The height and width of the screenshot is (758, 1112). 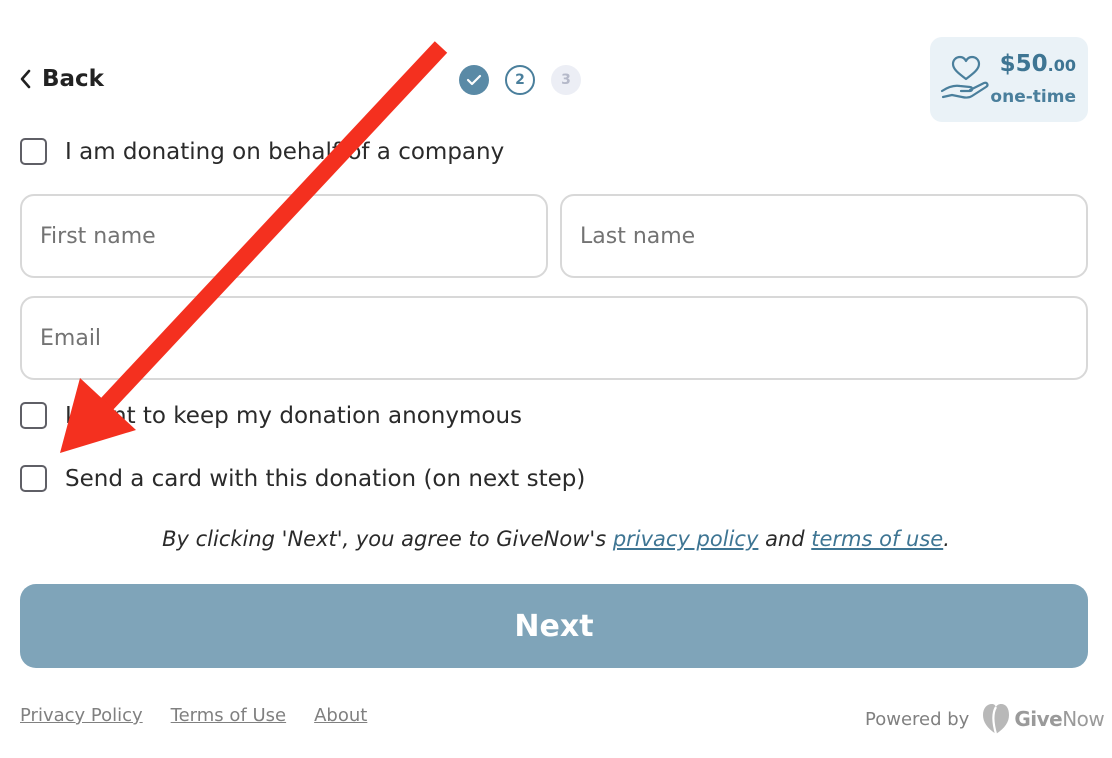 What do you see at coordinates (228, 715) in the screenshot?
I see `footer-terms-of-use-link: Terms of Use` at bounding box center [228, 715].